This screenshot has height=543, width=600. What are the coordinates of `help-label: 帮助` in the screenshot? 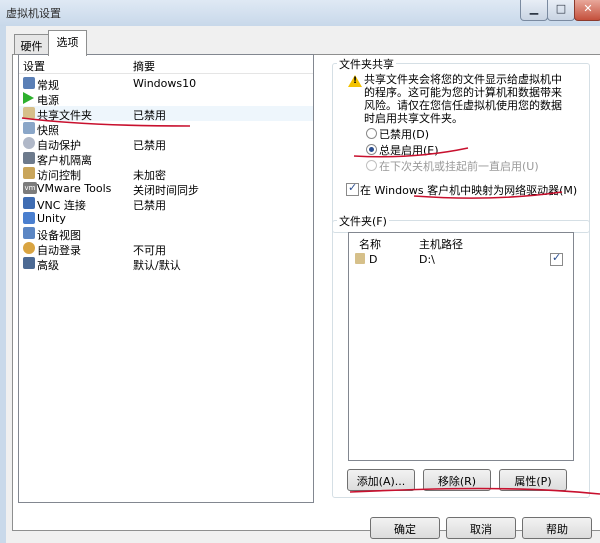 It's located at (557, 529).